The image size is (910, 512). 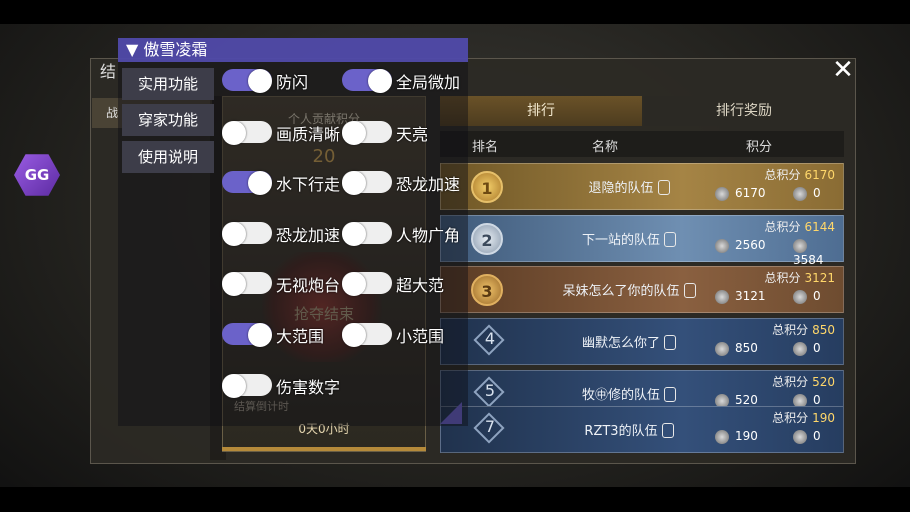 I want to click on toggle-label: 人物广角, so click(x=428, y=235).